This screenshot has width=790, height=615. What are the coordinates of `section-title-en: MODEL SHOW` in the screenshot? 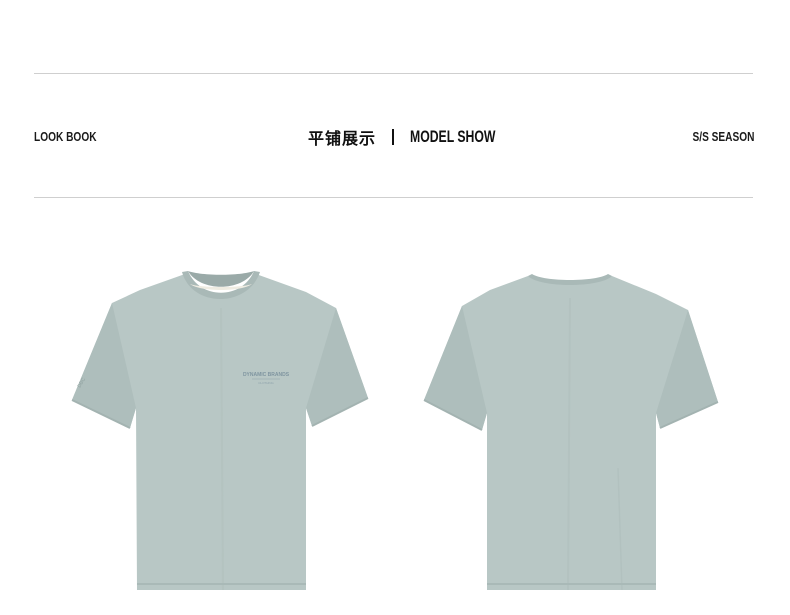 It's located at (453, 136).